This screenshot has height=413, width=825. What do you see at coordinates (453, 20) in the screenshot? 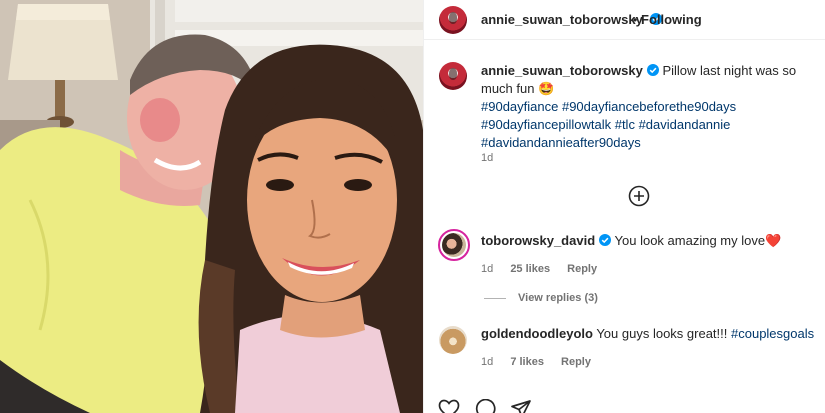
I see `author-avatar` at bounding box center [453, 20].